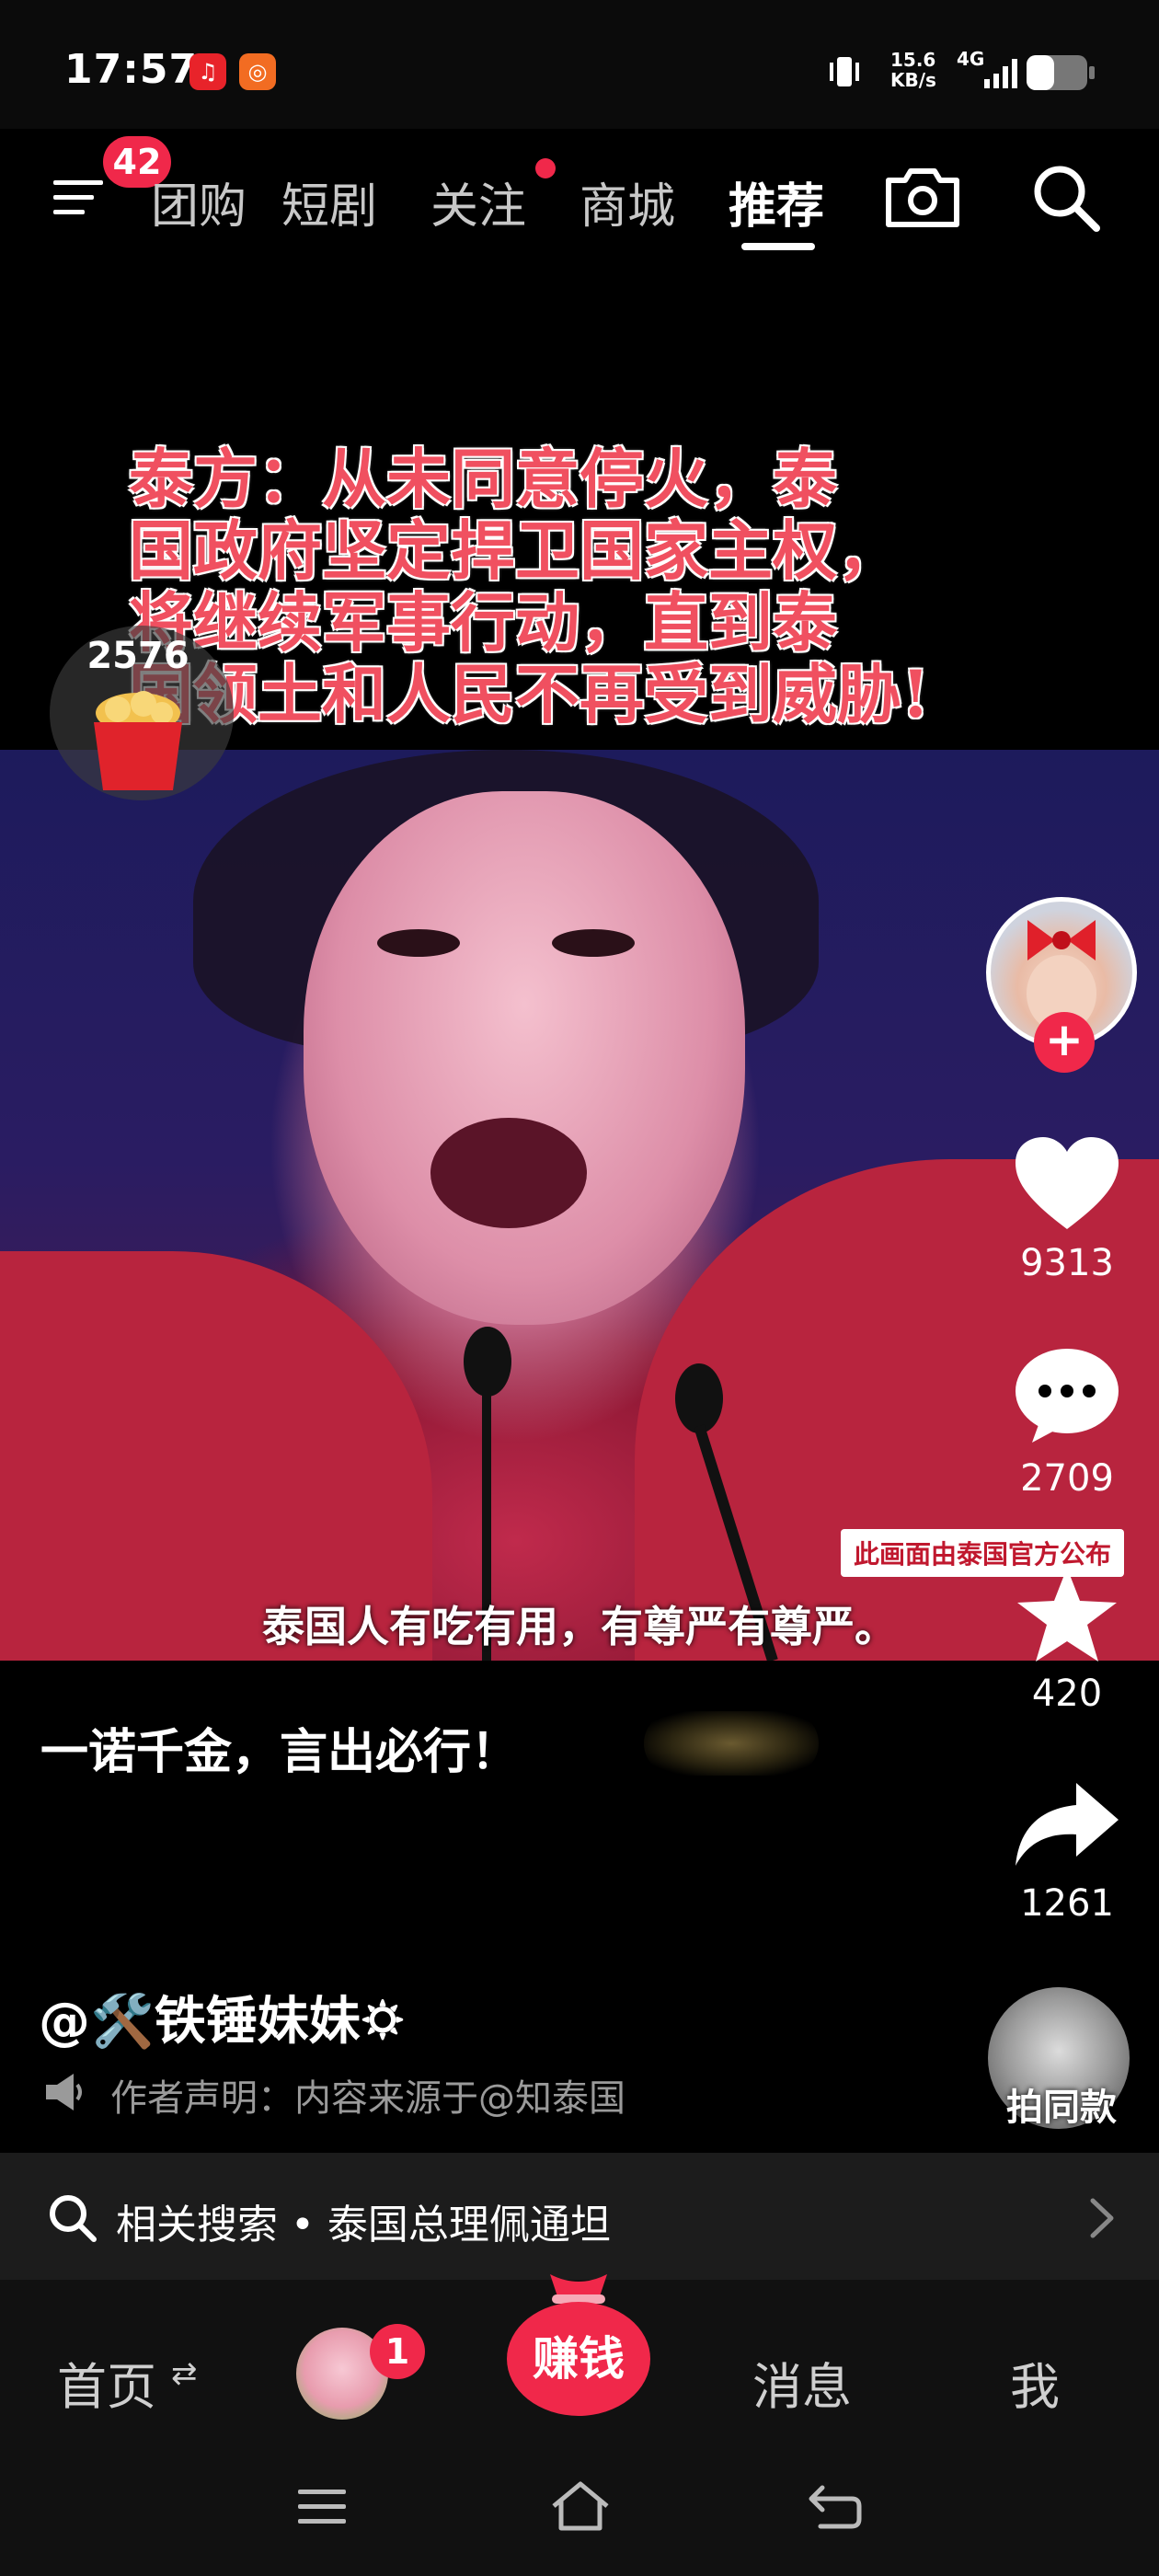 This screenshot has height=2576, width=1159. I want to click on tab-mall: 商城, so click(627, 201).